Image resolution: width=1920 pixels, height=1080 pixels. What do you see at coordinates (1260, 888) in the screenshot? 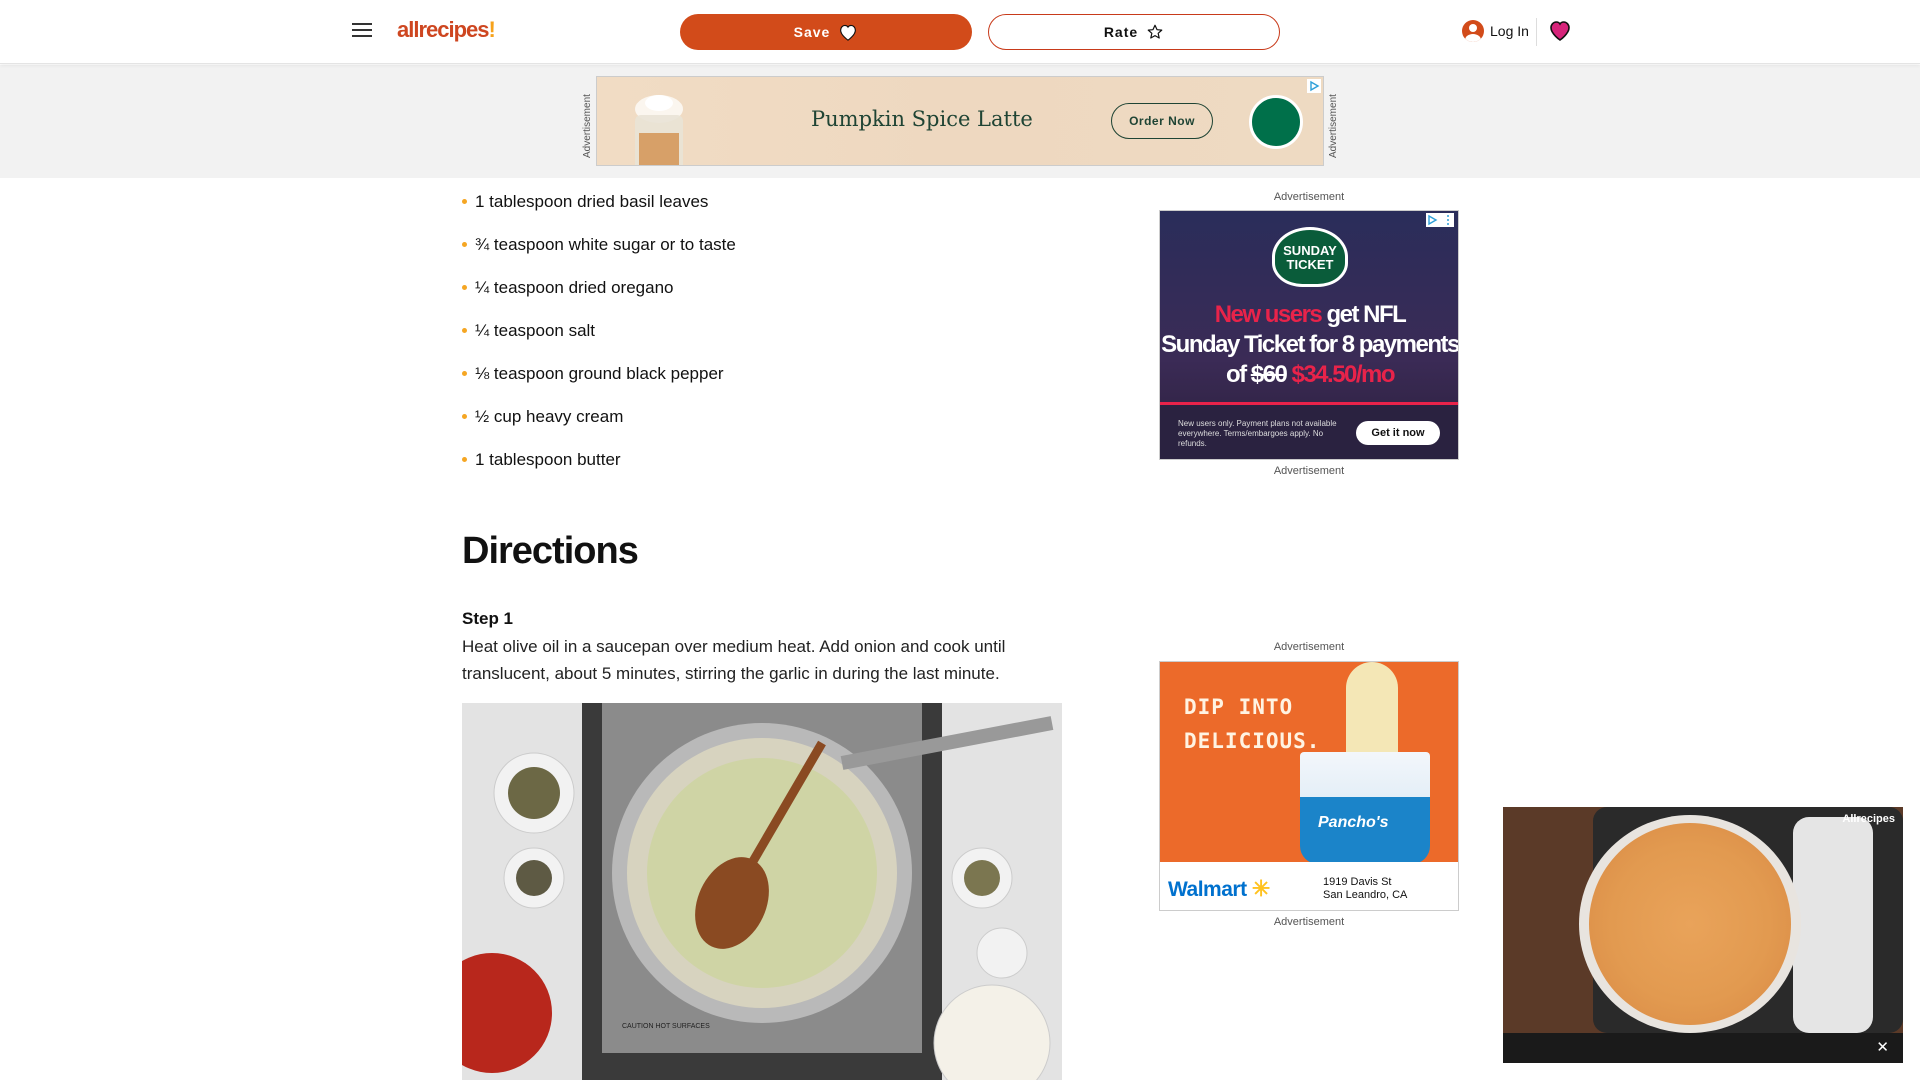
I see `walmart-spark-icon: ✳` at bounding box center [1260, 888].